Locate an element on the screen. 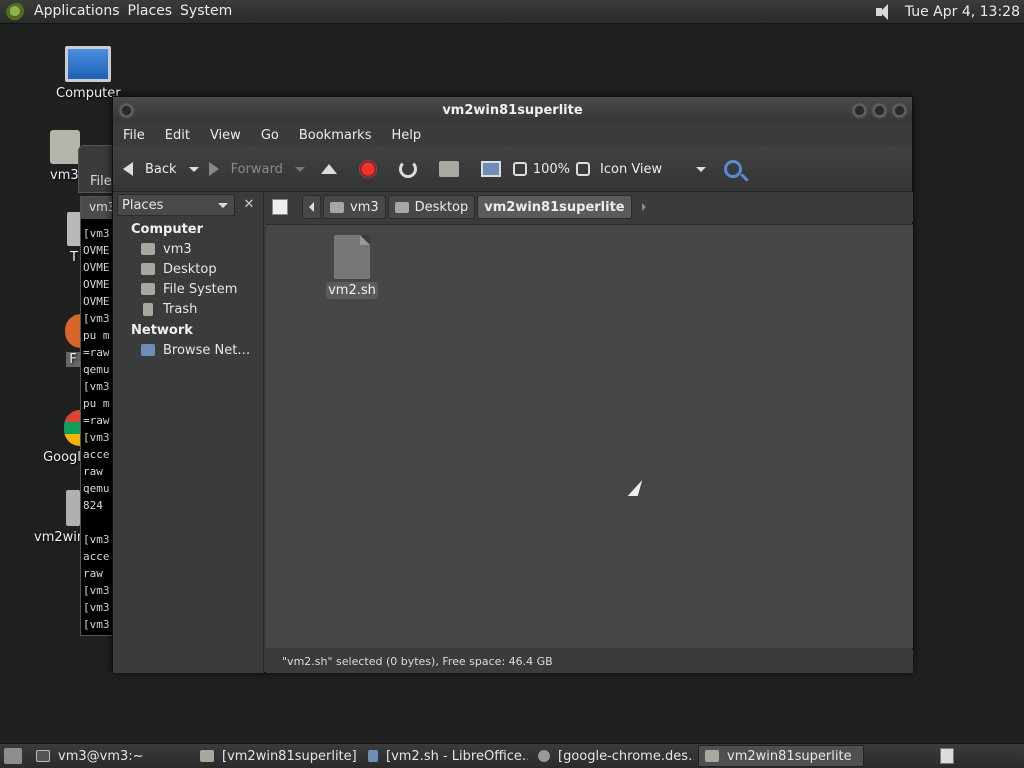 This screenshot has height=768, width=1024. applications-menu: Applications is located at coordinates (81, 12).